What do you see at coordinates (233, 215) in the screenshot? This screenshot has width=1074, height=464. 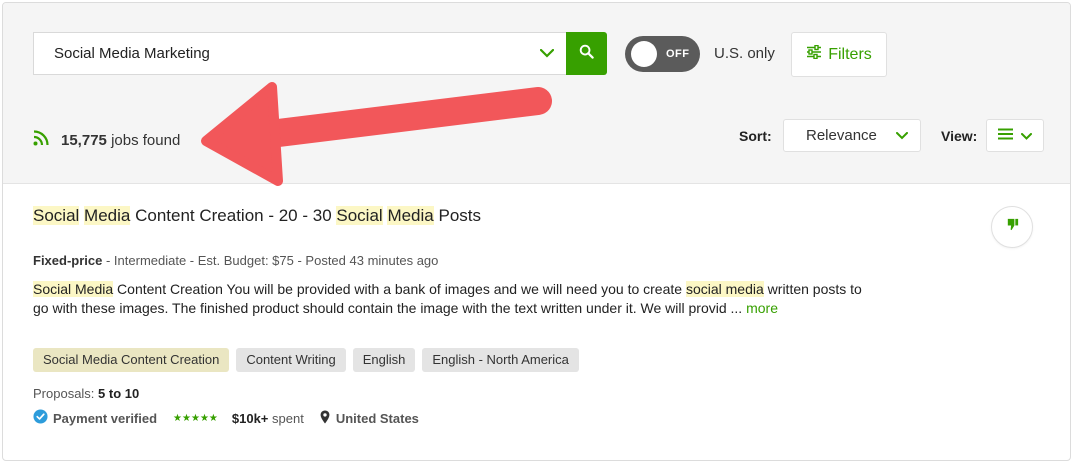 I see `title-text: Content Creation - 20 - 30` at bounding box center [233, 215].